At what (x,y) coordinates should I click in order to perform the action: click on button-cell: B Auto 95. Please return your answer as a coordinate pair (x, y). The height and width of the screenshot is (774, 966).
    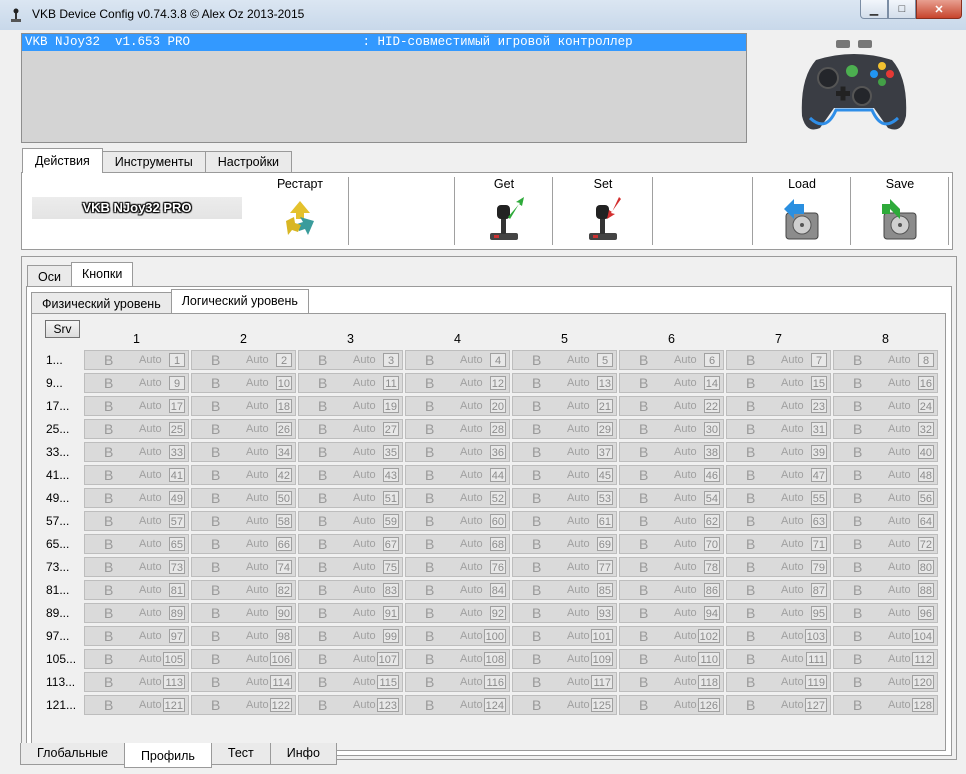
    Looking at the image, I should click on (778, 613).